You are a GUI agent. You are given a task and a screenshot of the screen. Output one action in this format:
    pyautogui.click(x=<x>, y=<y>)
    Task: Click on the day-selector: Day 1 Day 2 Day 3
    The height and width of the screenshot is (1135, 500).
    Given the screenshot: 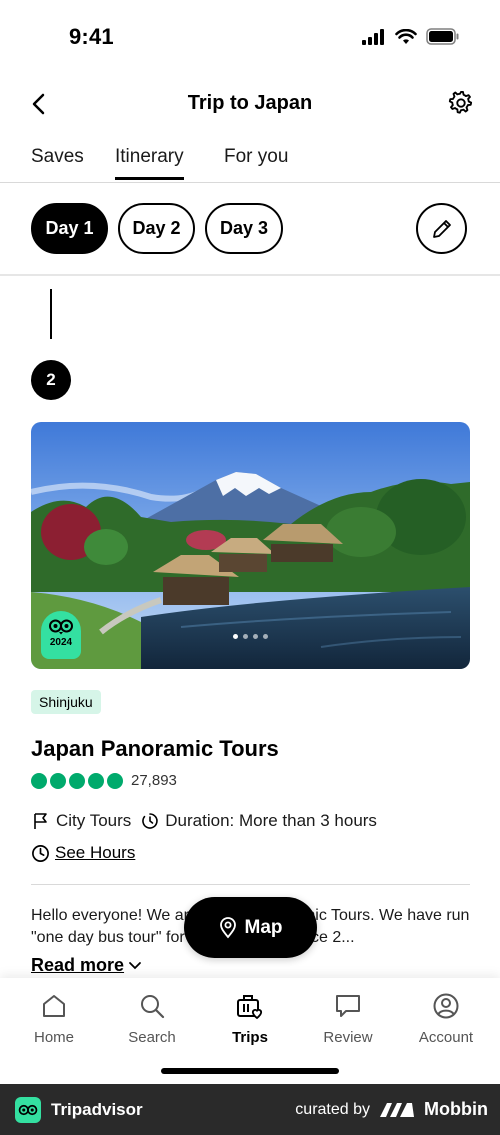 What is the action you would take?
    pyautogui.click(x=250, y=229)
    